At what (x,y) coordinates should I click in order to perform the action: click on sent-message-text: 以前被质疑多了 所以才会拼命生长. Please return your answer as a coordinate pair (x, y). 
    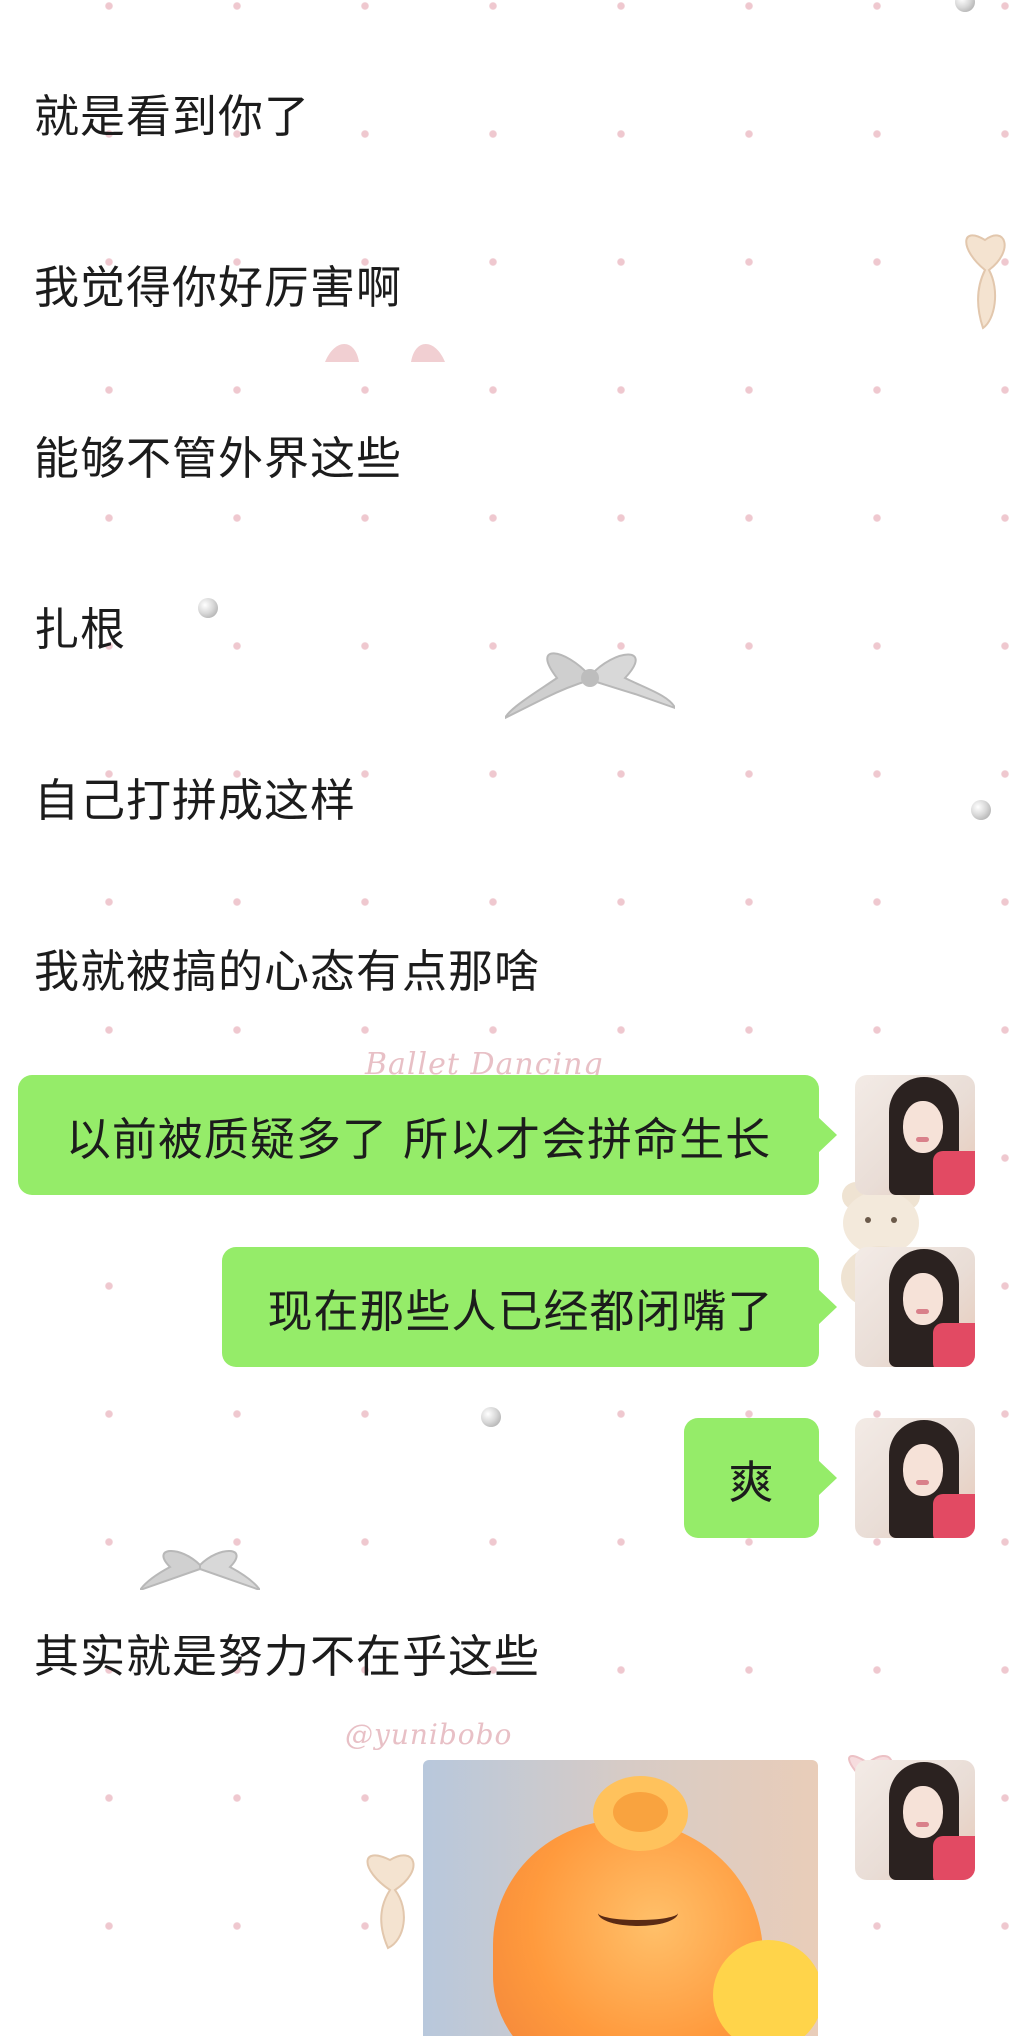
    Looking at the image, I should click on (418, 1139).